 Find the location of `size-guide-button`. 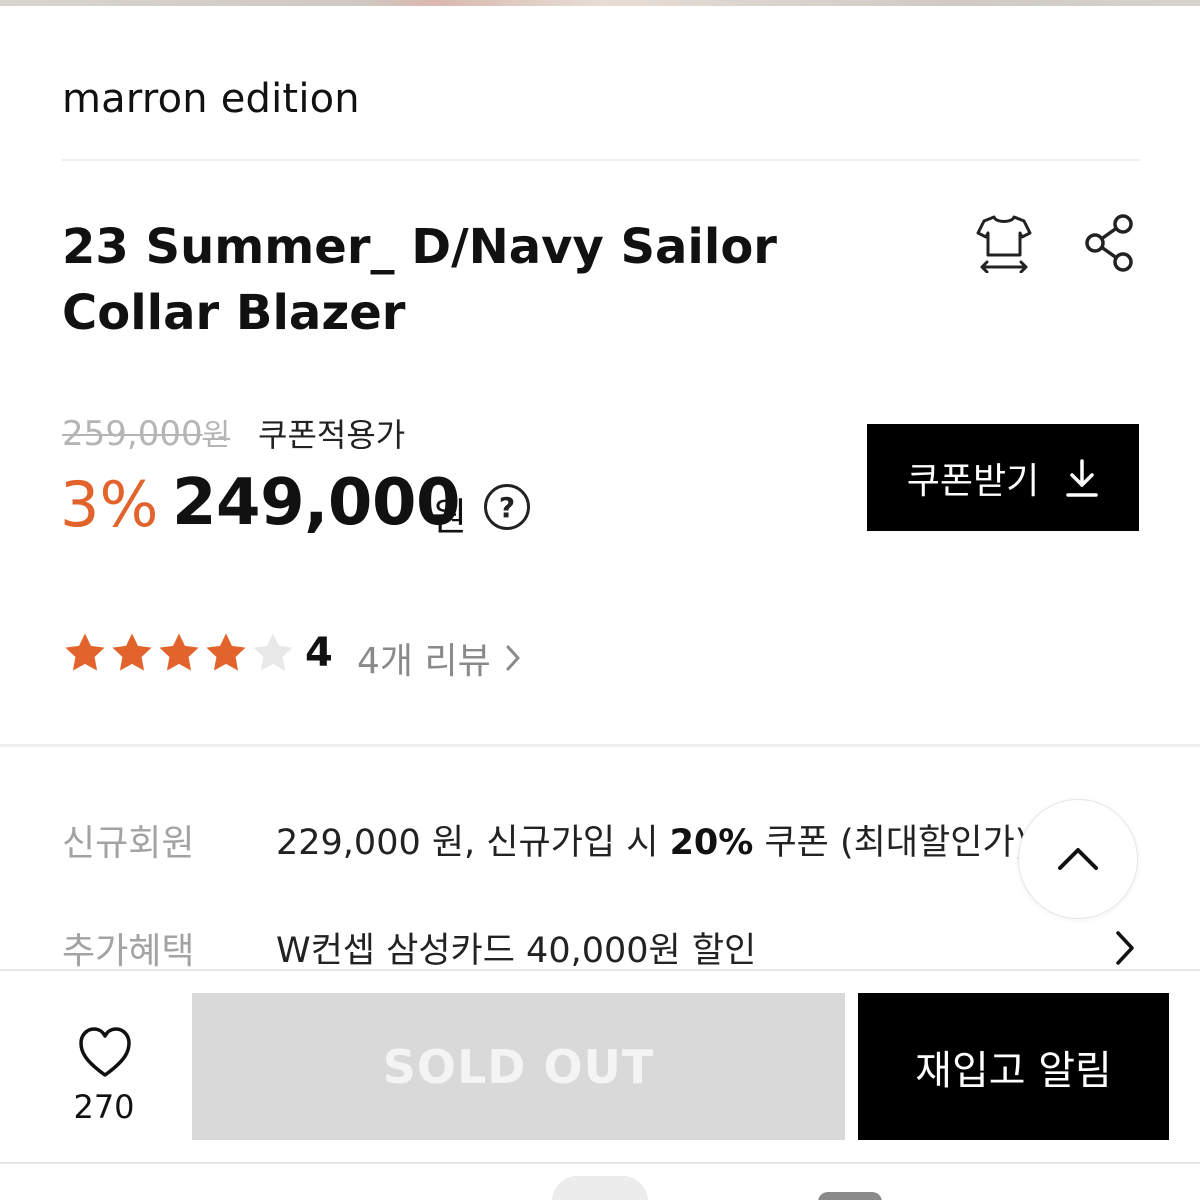

size-guide-button is located at coordinates (1004, 242).